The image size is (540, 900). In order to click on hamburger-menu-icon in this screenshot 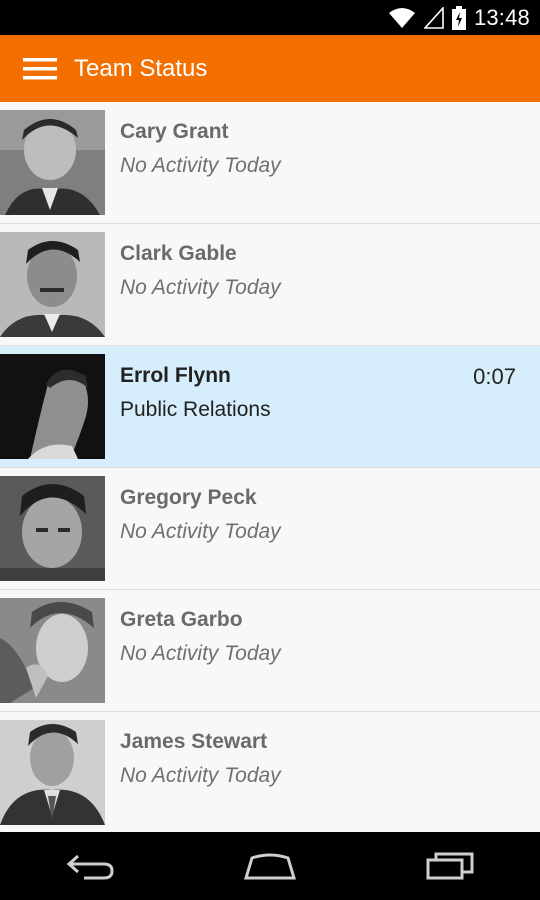, I will do `click(40, 69)`.